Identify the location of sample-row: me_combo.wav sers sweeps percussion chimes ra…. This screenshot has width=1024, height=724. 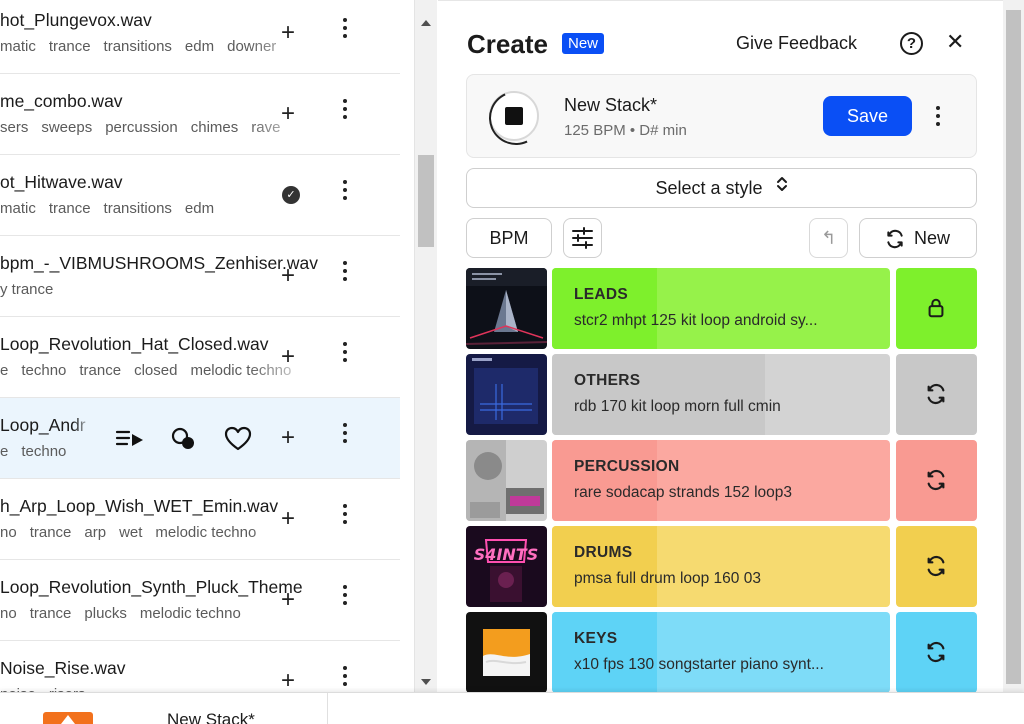
(200, 114).